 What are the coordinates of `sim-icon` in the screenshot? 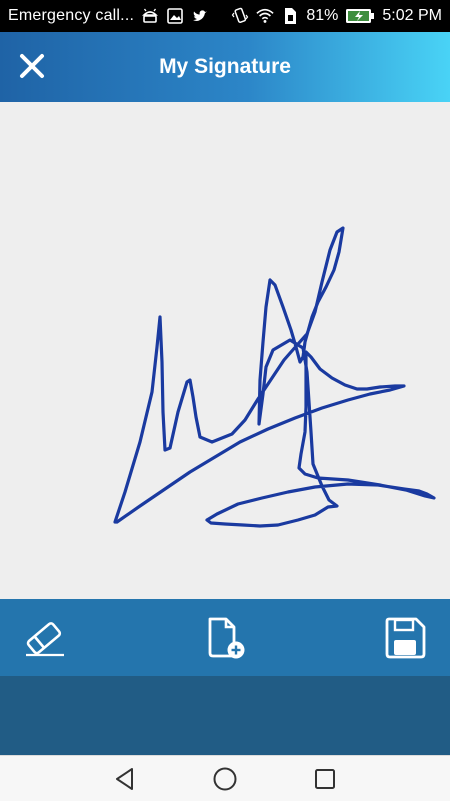 It's located at (290, 16).